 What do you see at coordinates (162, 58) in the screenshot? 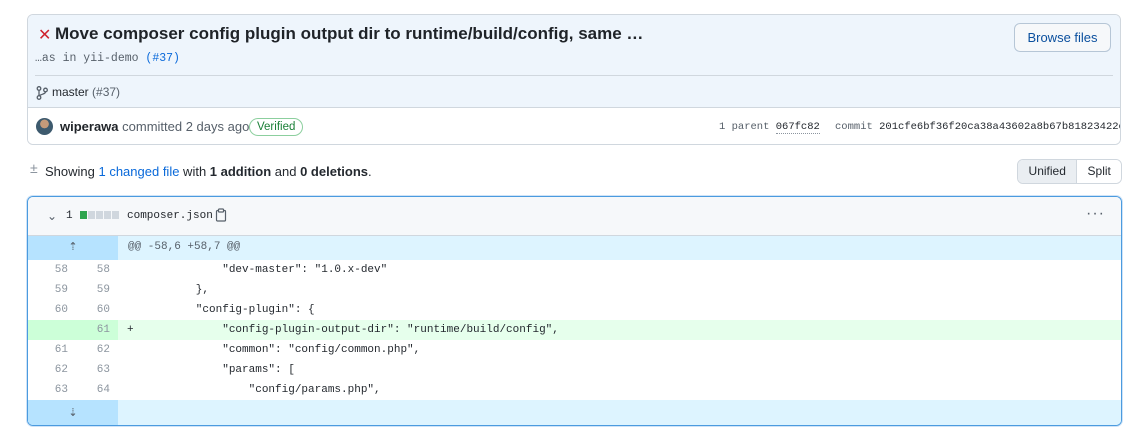
I see `commit-pr-link: (#37)` at bounding box center [162, 58].